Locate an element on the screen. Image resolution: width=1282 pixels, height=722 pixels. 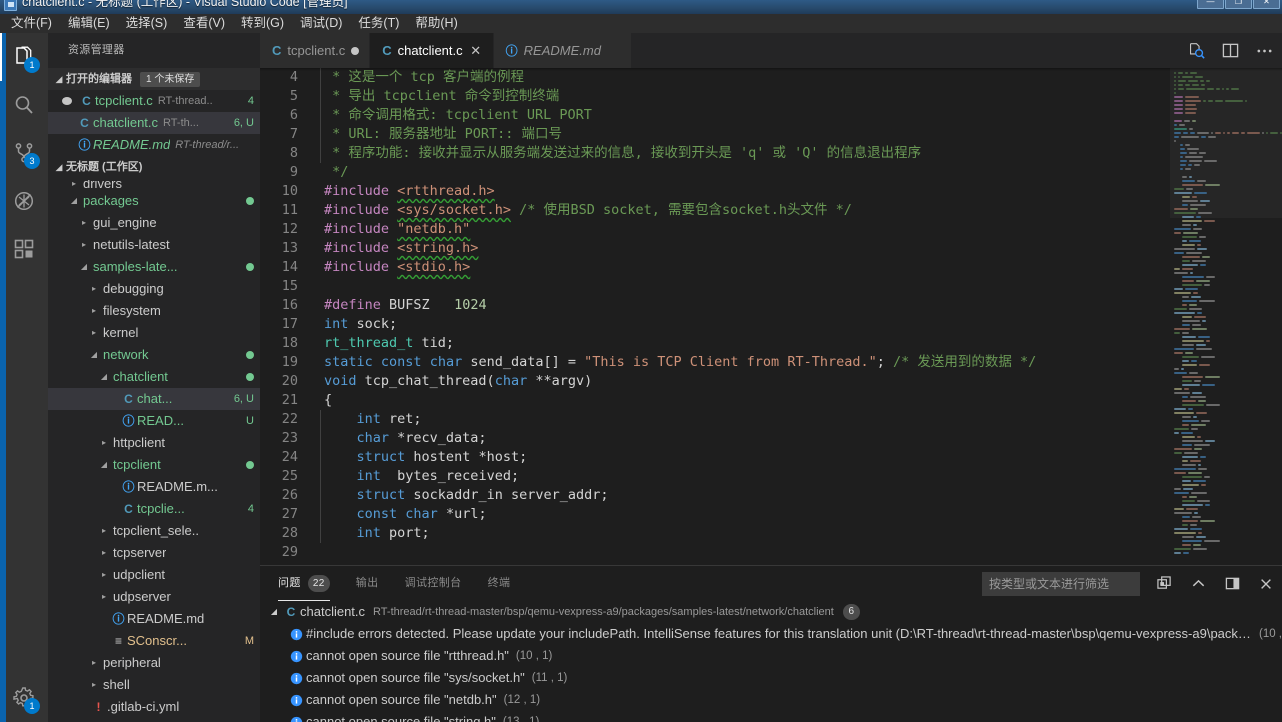
line-number: 17 is located at coordinates (289, 324).